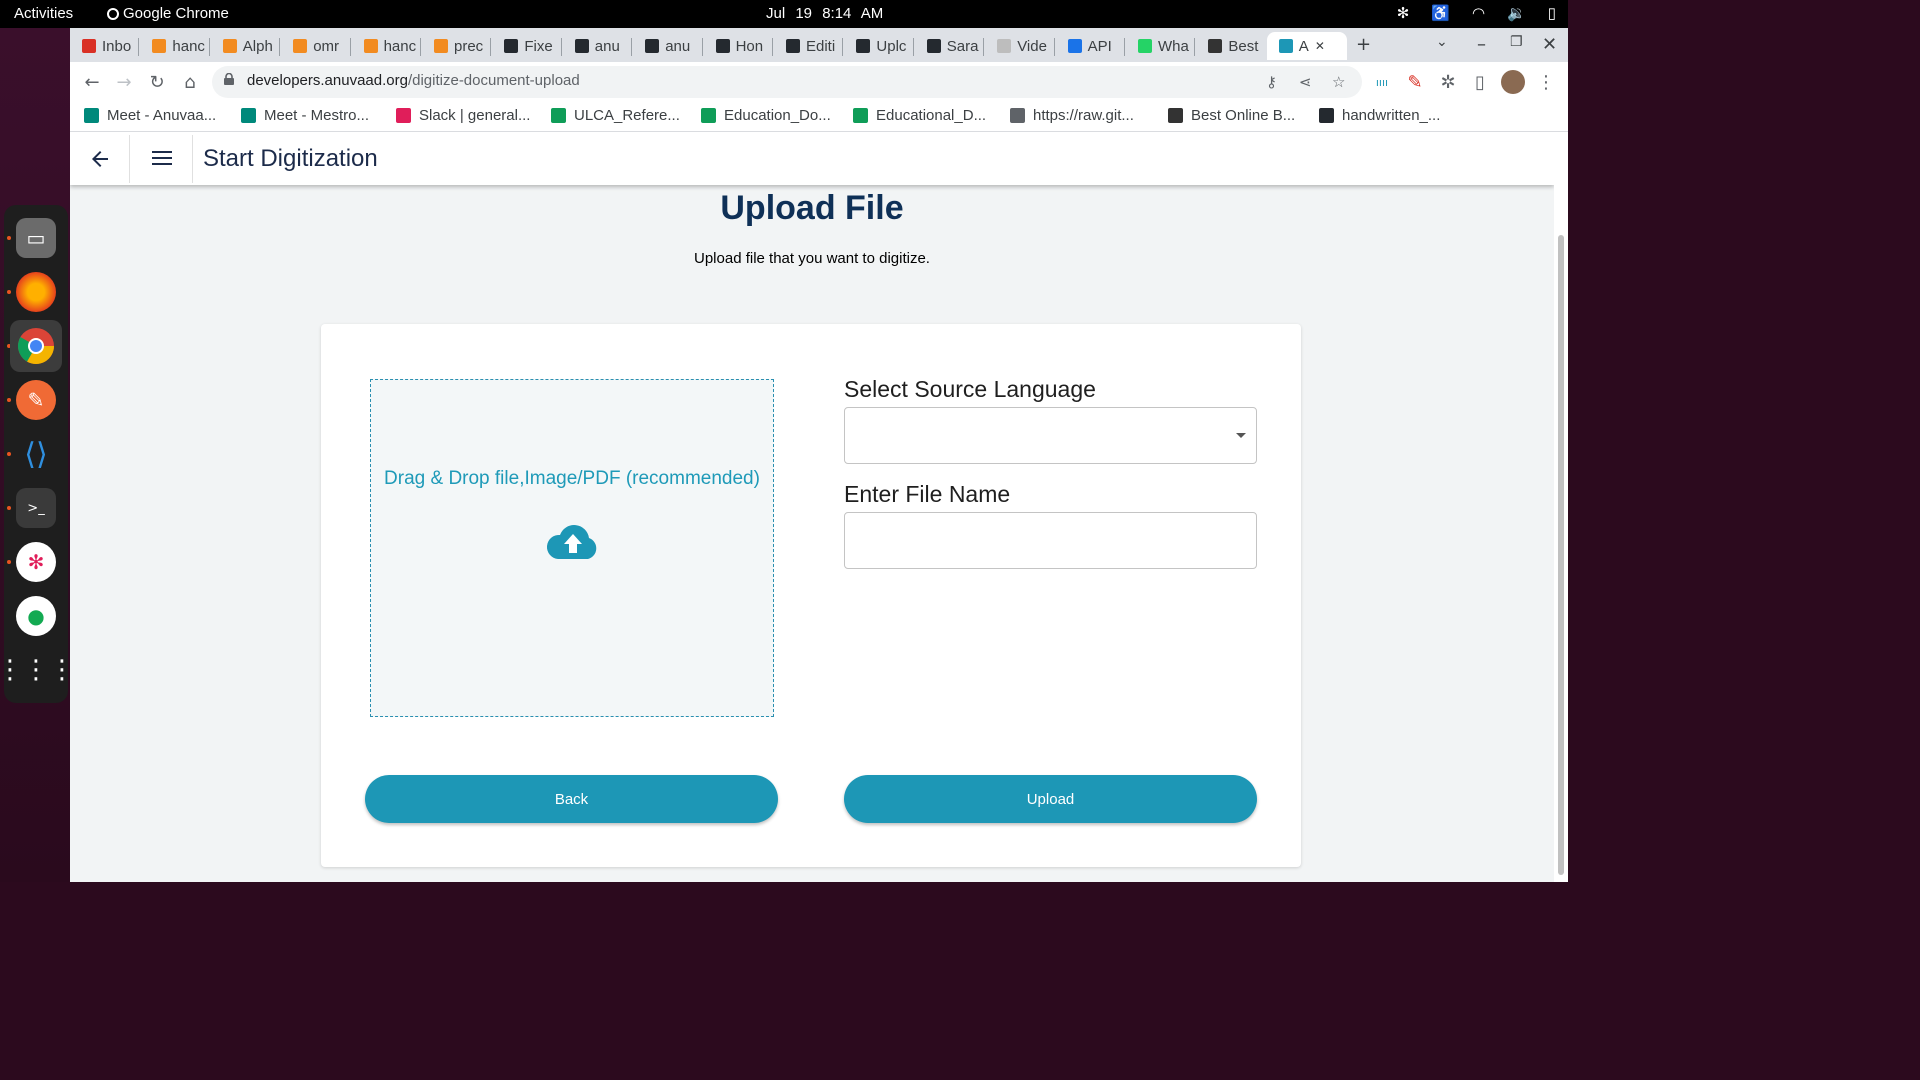 This screenshot has width=1920, height=1080. I want to click on tab-label: Hon, so click(749, 46).